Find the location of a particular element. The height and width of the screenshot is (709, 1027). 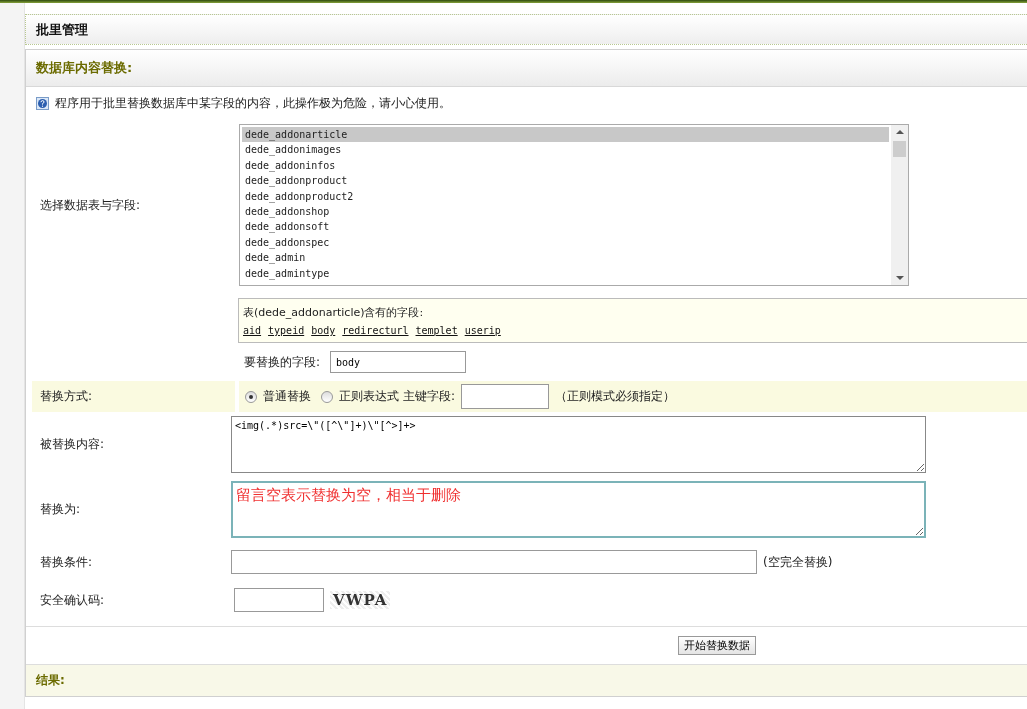

page-title: 批里管理 is located at coordinates (526, 29).